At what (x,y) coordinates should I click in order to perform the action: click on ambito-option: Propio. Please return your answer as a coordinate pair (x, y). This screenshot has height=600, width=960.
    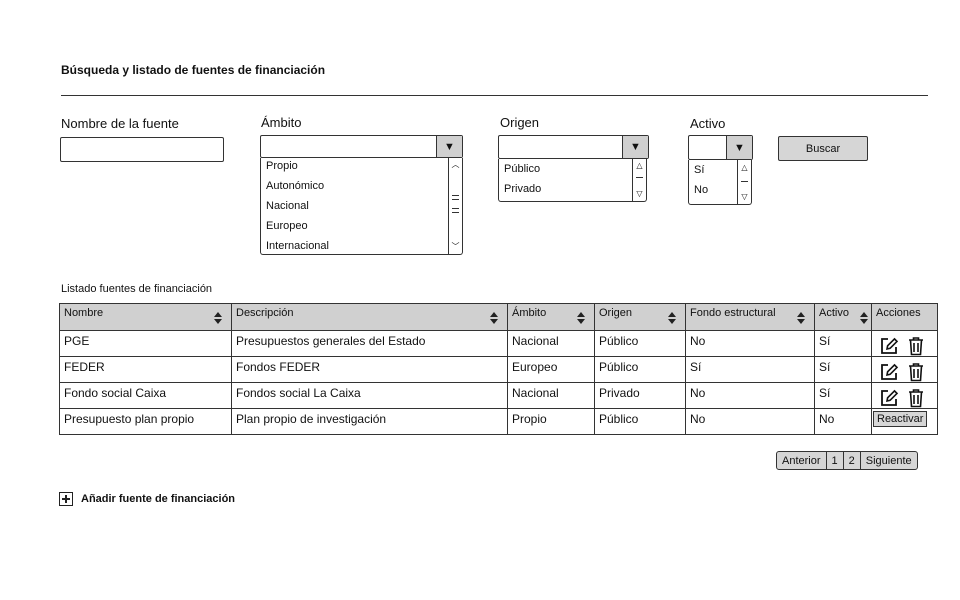
    Looking at the image, I should click on (282, 166).